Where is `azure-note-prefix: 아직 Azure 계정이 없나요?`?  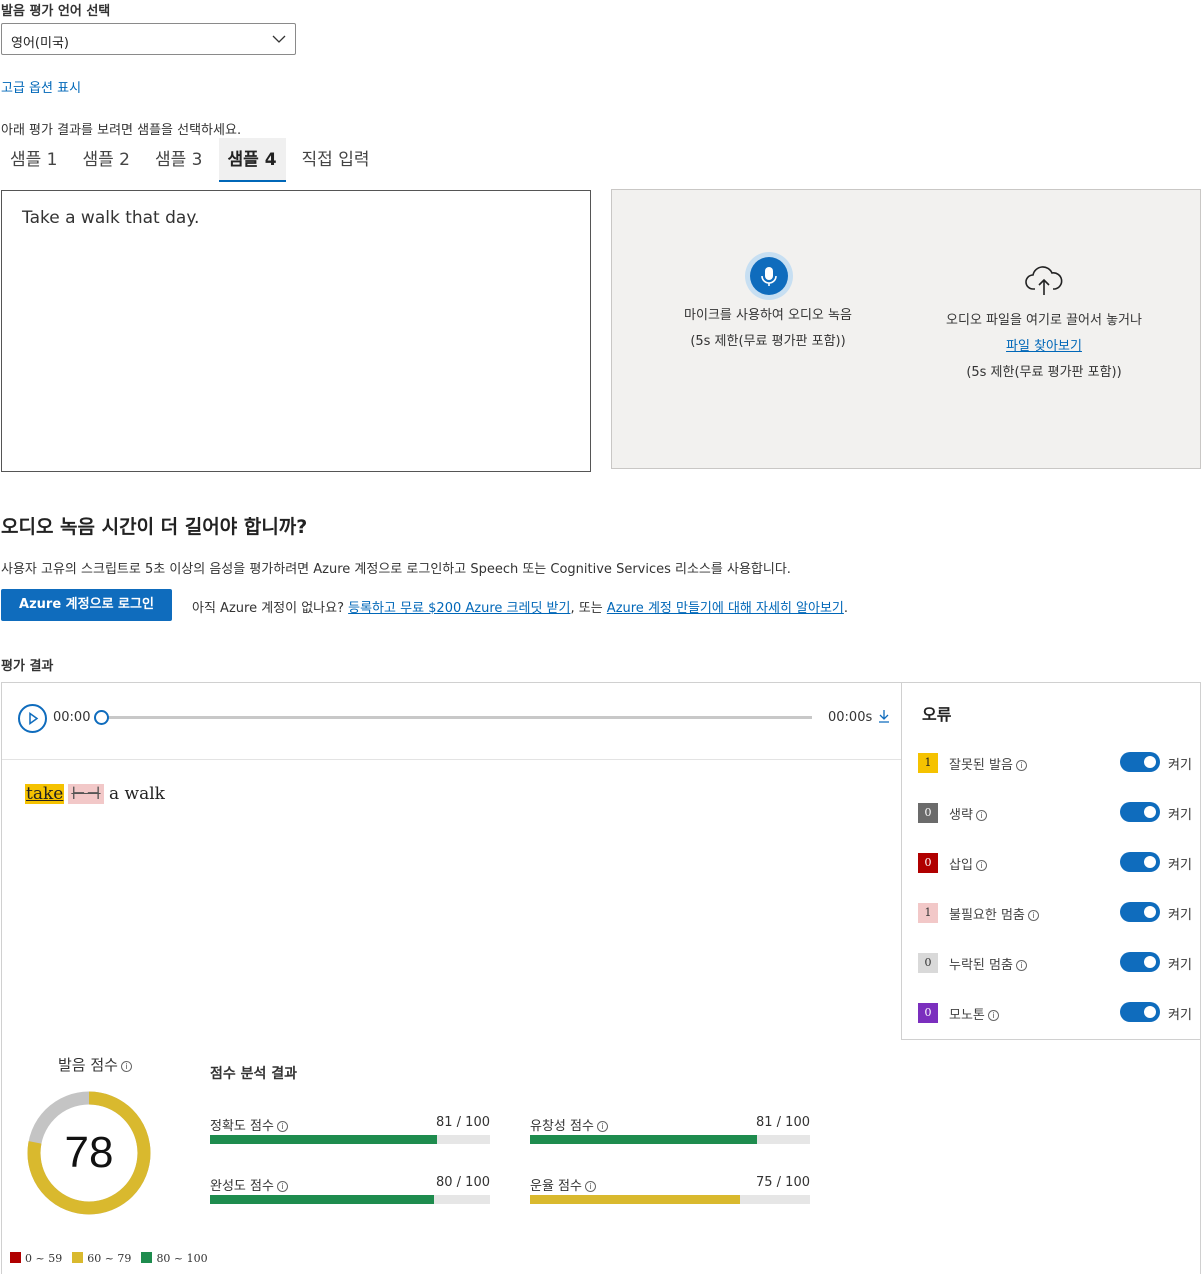 azure-note-prefix: 아직 Azure 계정이 없나요? is located at coordinates (268, 608).